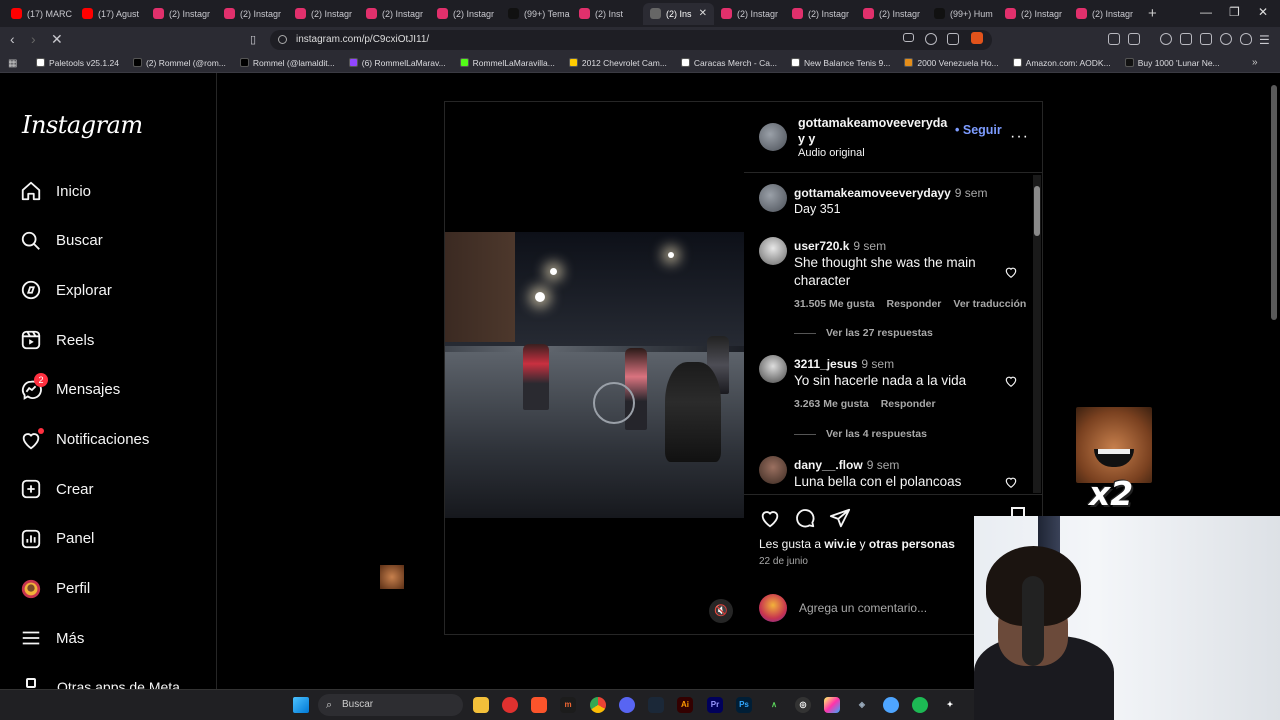  I want to click on minimize-button: —, so click(1206, 12).